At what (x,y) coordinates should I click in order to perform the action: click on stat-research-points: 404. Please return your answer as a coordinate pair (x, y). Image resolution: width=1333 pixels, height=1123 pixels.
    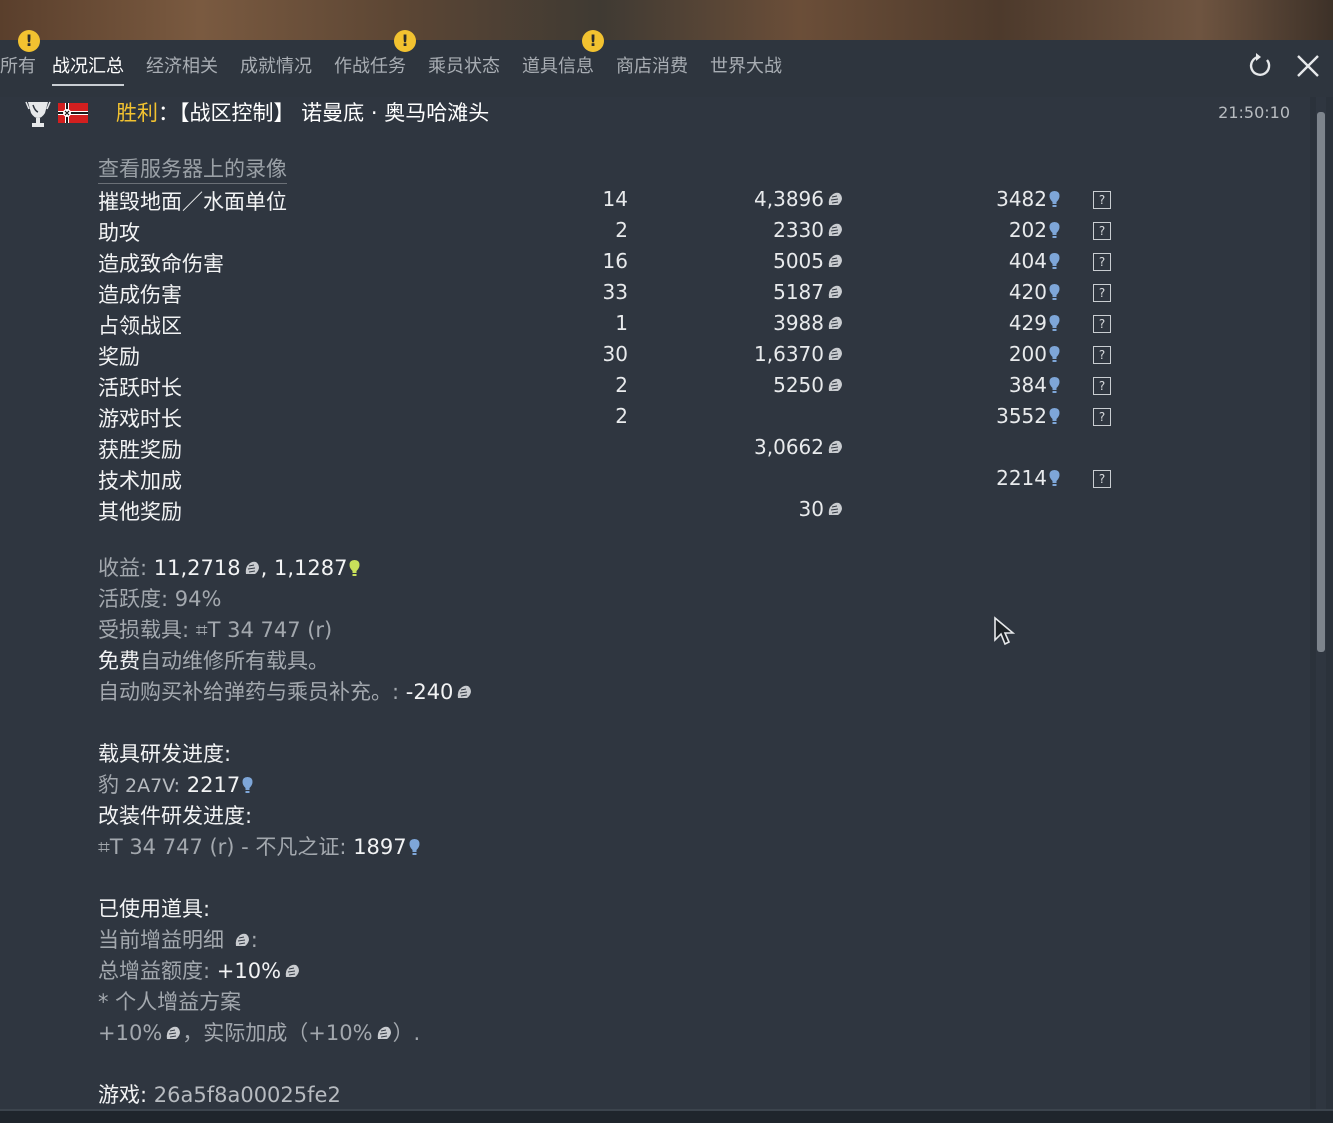
    Looking at the image, I should click on (1034, 261).